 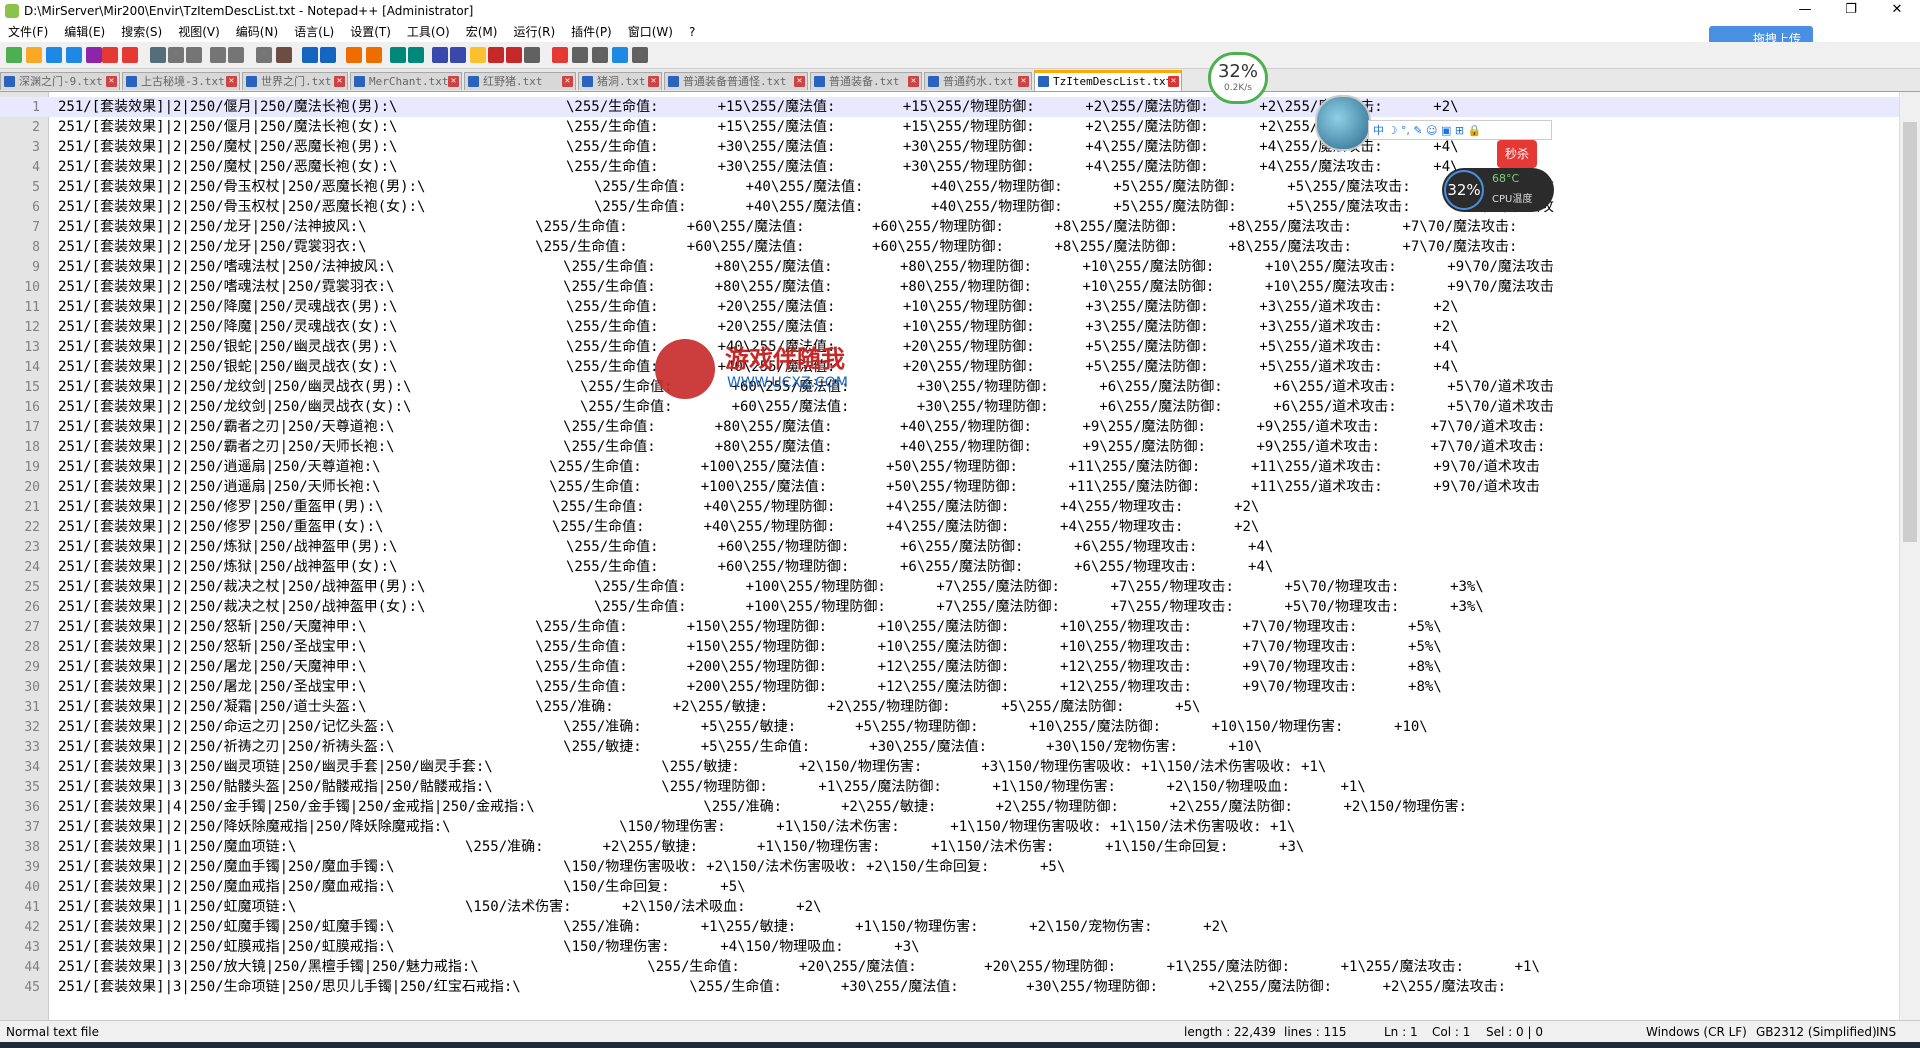 I want to click on menu-item: 视图(V), so click(x=199, y=32).